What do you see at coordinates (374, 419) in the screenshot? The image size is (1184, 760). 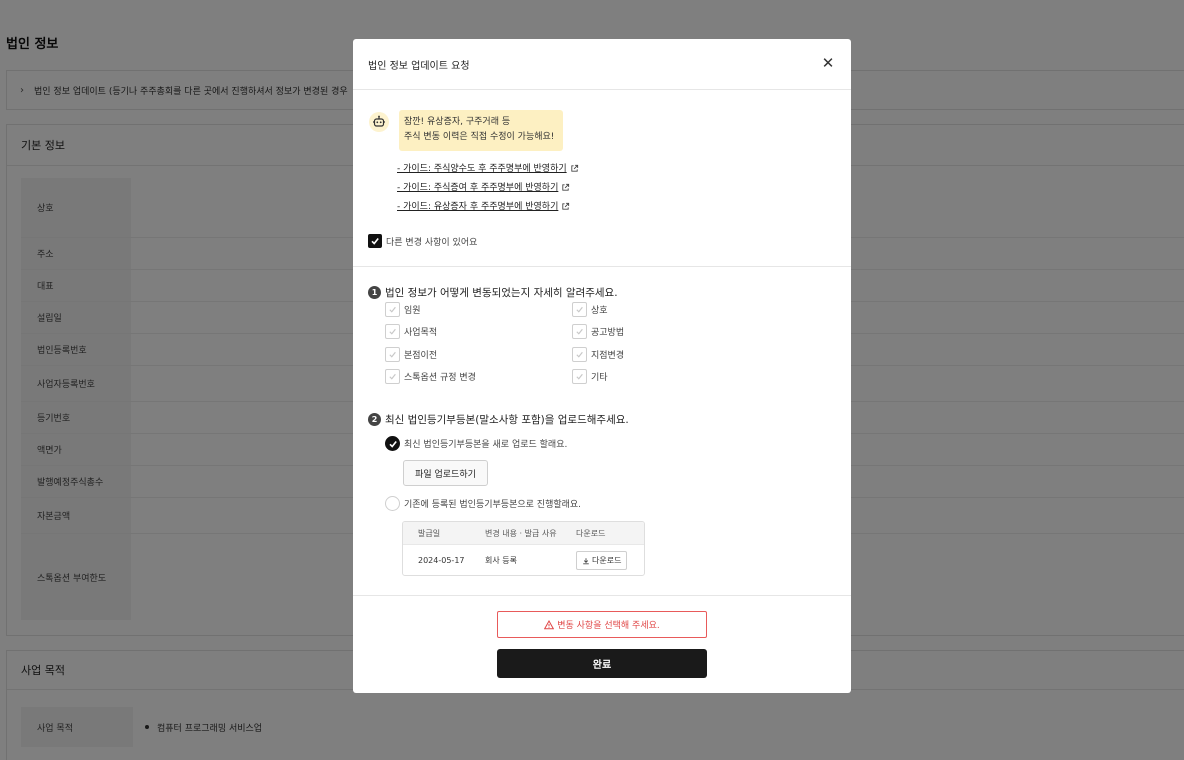 I see `question-number-badge: 2` at bounding box center [374, 419].